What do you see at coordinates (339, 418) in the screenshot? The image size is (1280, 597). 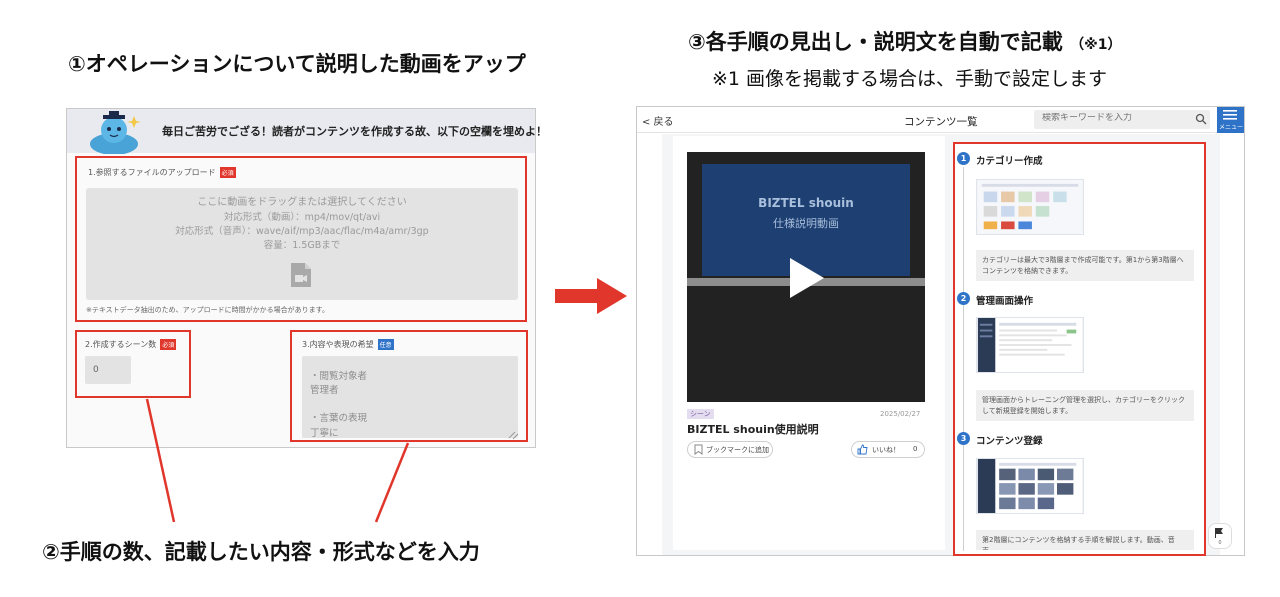 I see `wish-line: ・言葉の表現` at bounding box center [339, 418].